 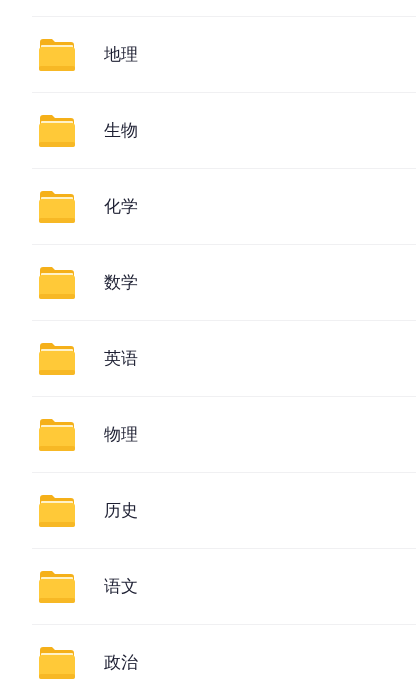 I want to click on folder-item: 地理, so click(x=224, y=55).